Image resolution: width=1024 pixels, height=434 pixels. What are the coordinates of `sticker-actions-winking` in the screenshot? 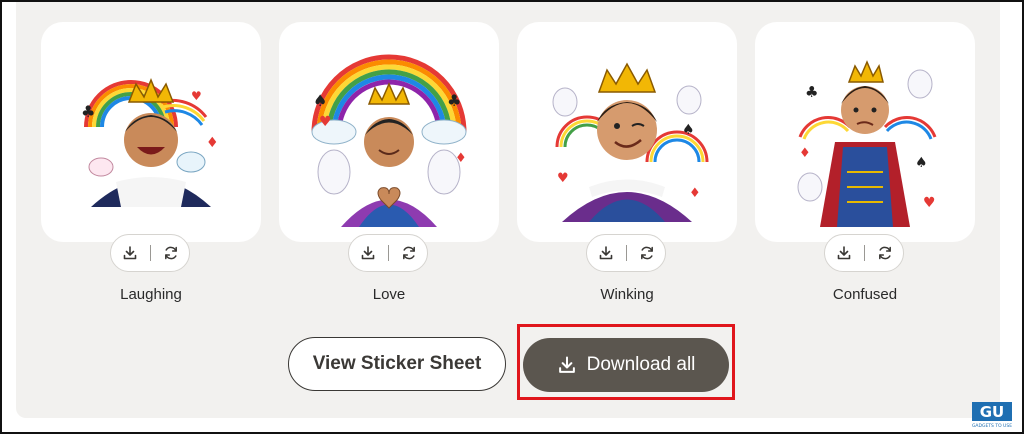 It's located at (626, 253).